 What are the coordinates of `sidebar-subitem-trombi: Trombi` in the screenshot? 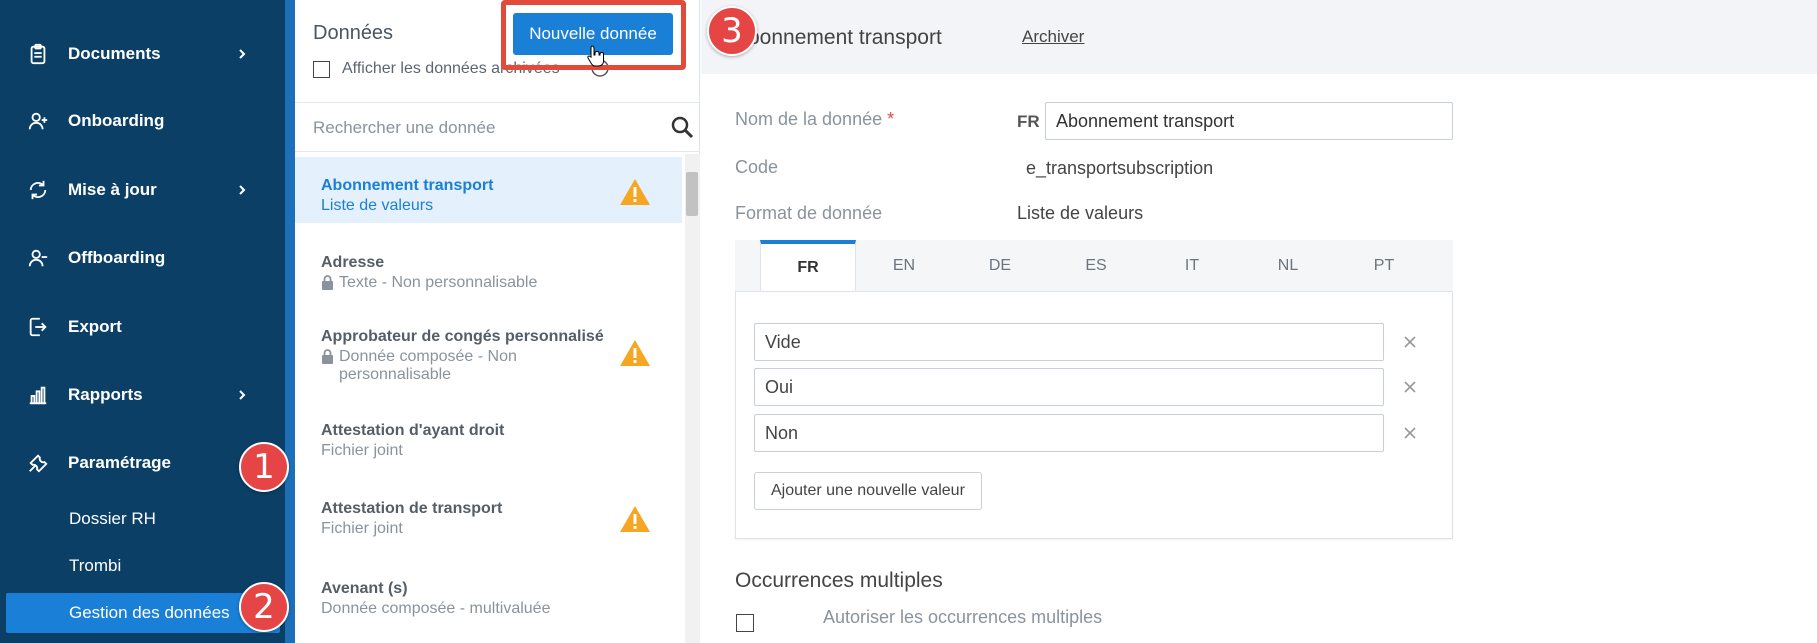 It's located at (142, 566).